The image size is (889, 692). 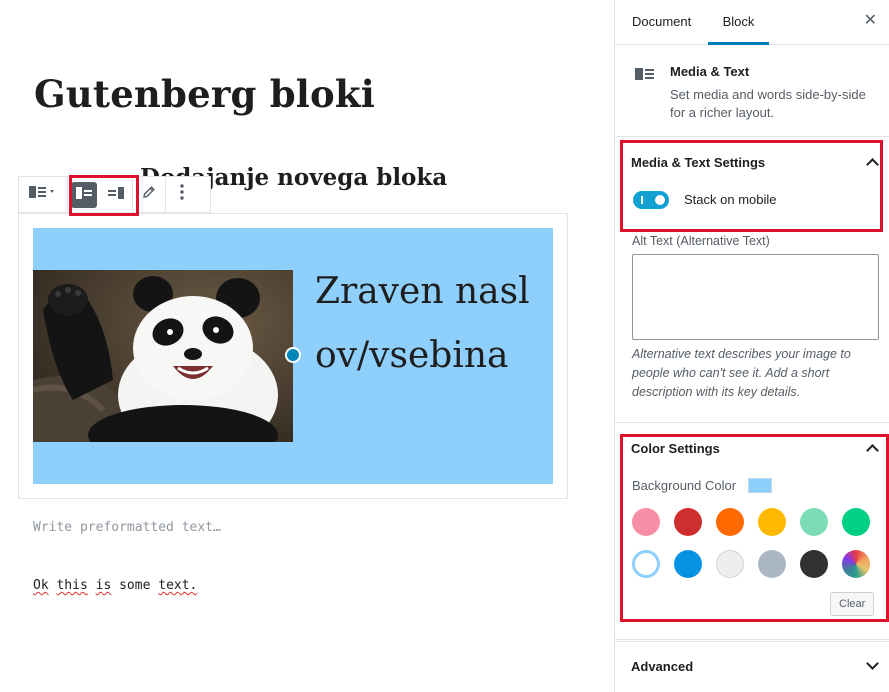 What do you see at coordinates (115, 585) in the screenshot?
I see `preformatted-block: Ok this is some text.` at bounding box center [115, 585].